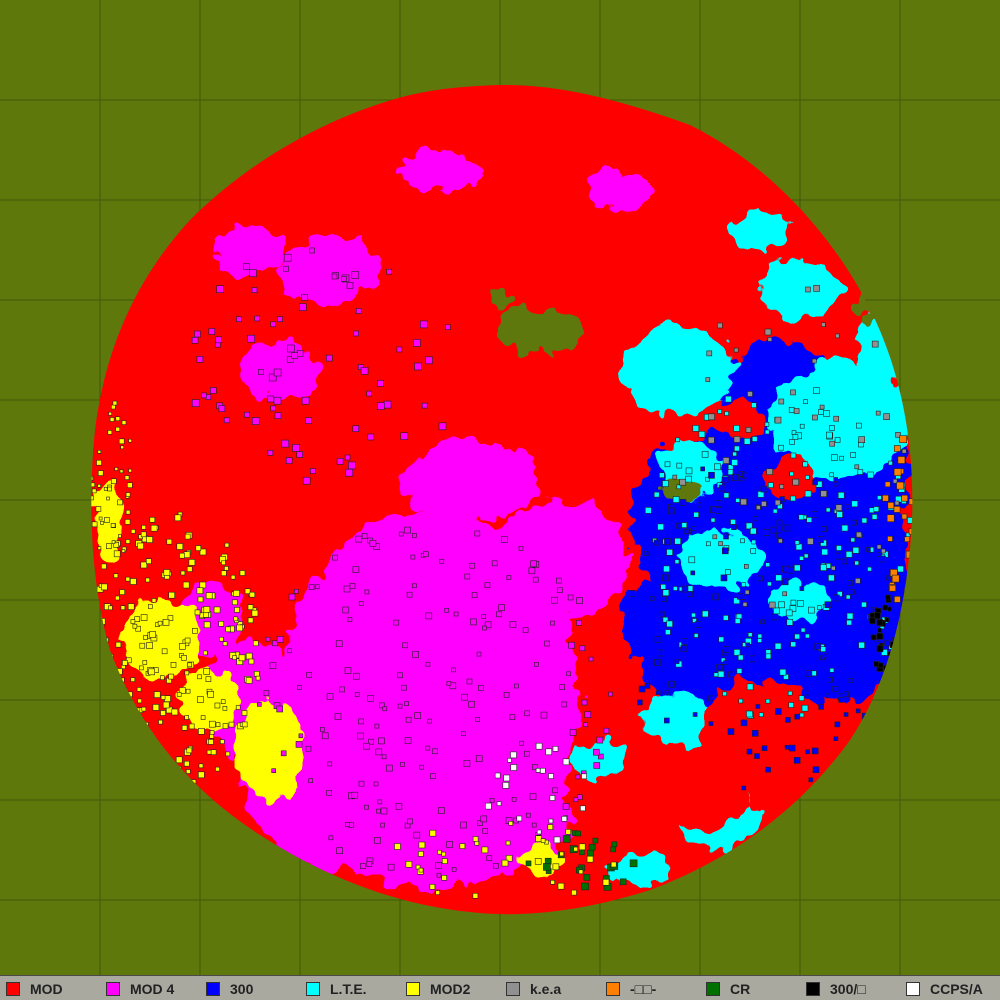 This screenshot has height=1000, width=1000. Describe the element at coordinates (348, 989) in the screenshot. I see `legend-label: L.T.E.` at that location.